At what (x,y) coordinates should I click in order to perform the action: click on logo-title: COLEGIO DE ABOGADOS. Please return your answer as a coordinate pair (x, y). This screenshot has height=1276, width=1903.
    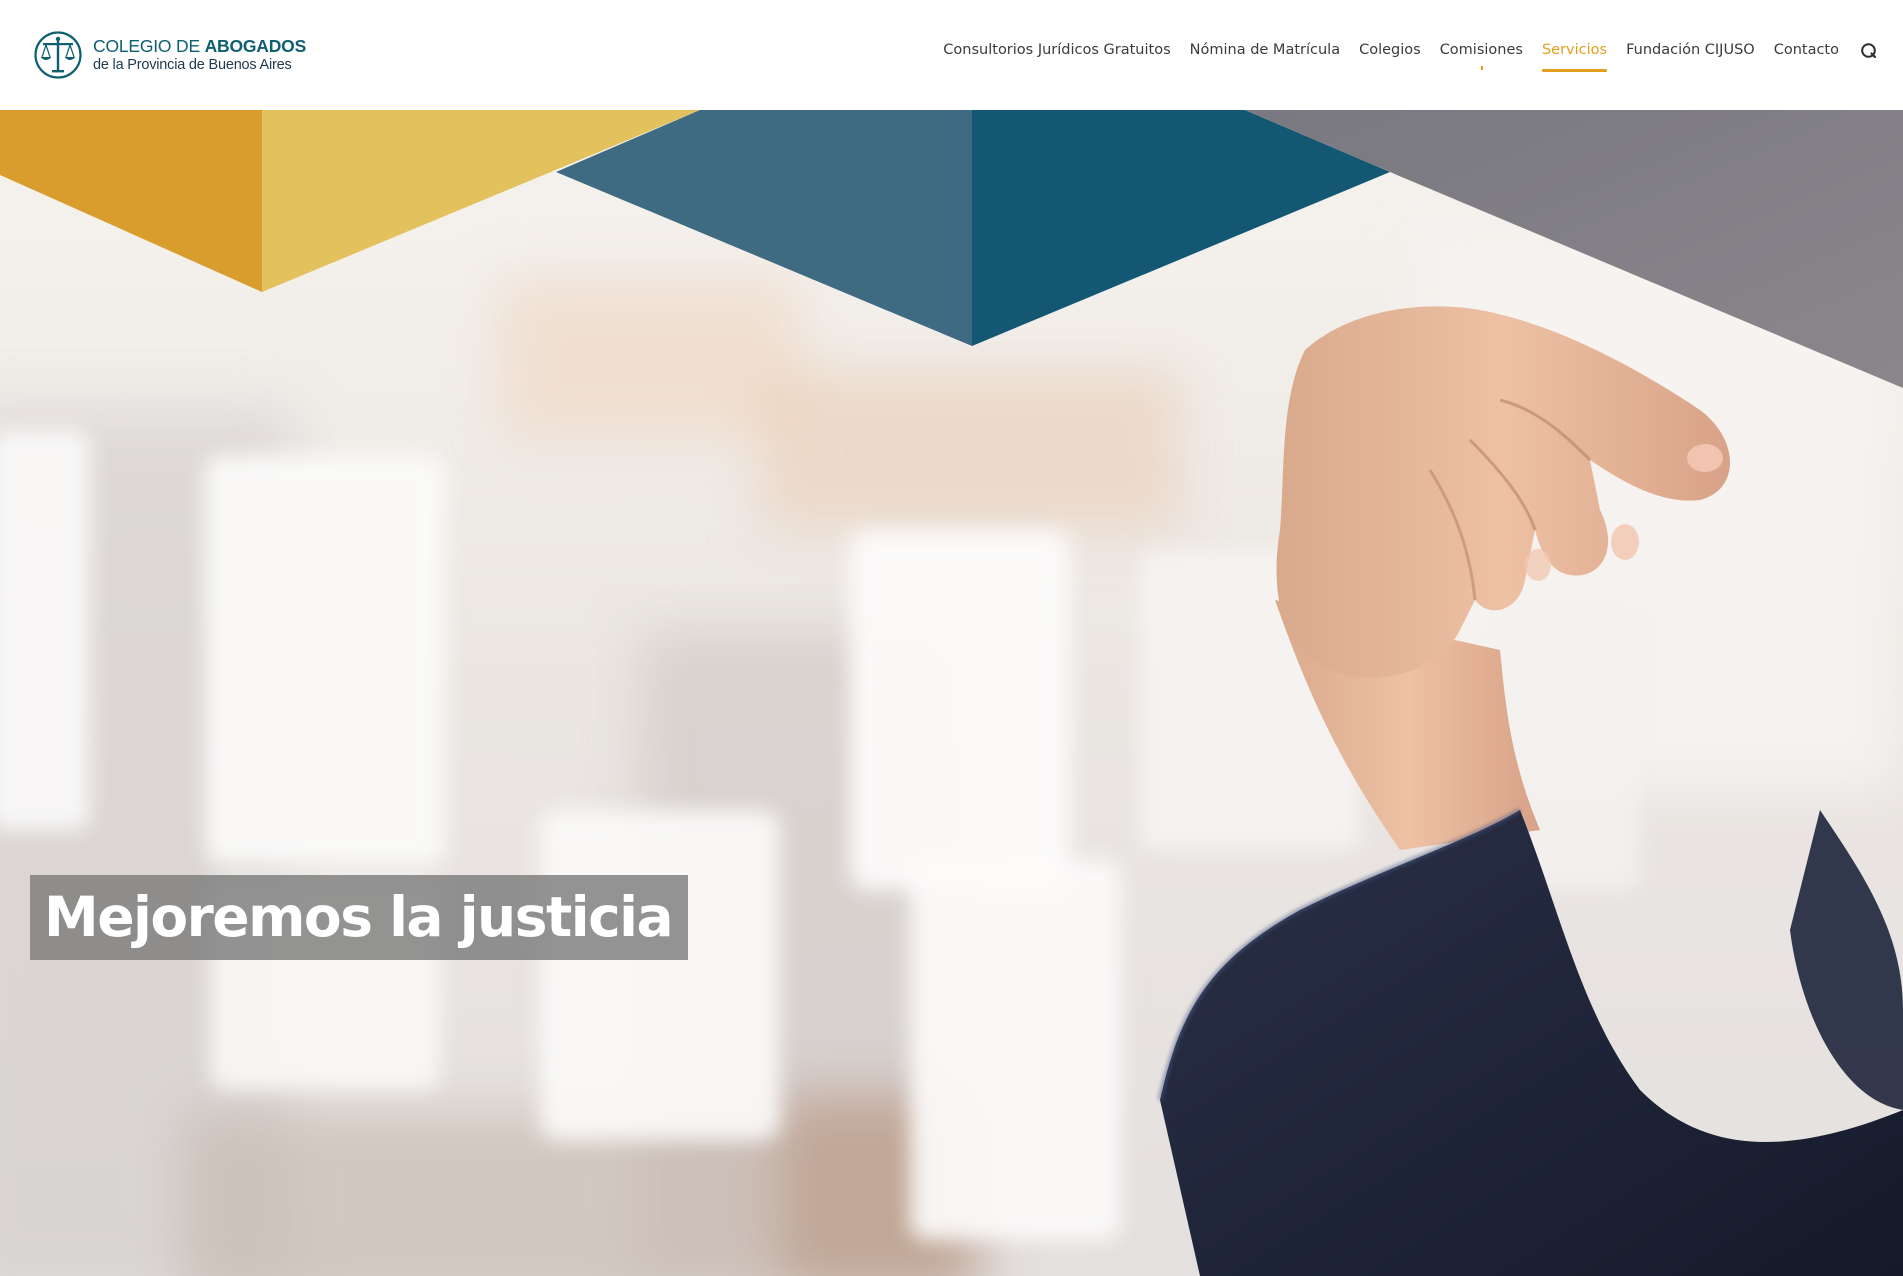
    Looking at the image, I should click on (200, 45).